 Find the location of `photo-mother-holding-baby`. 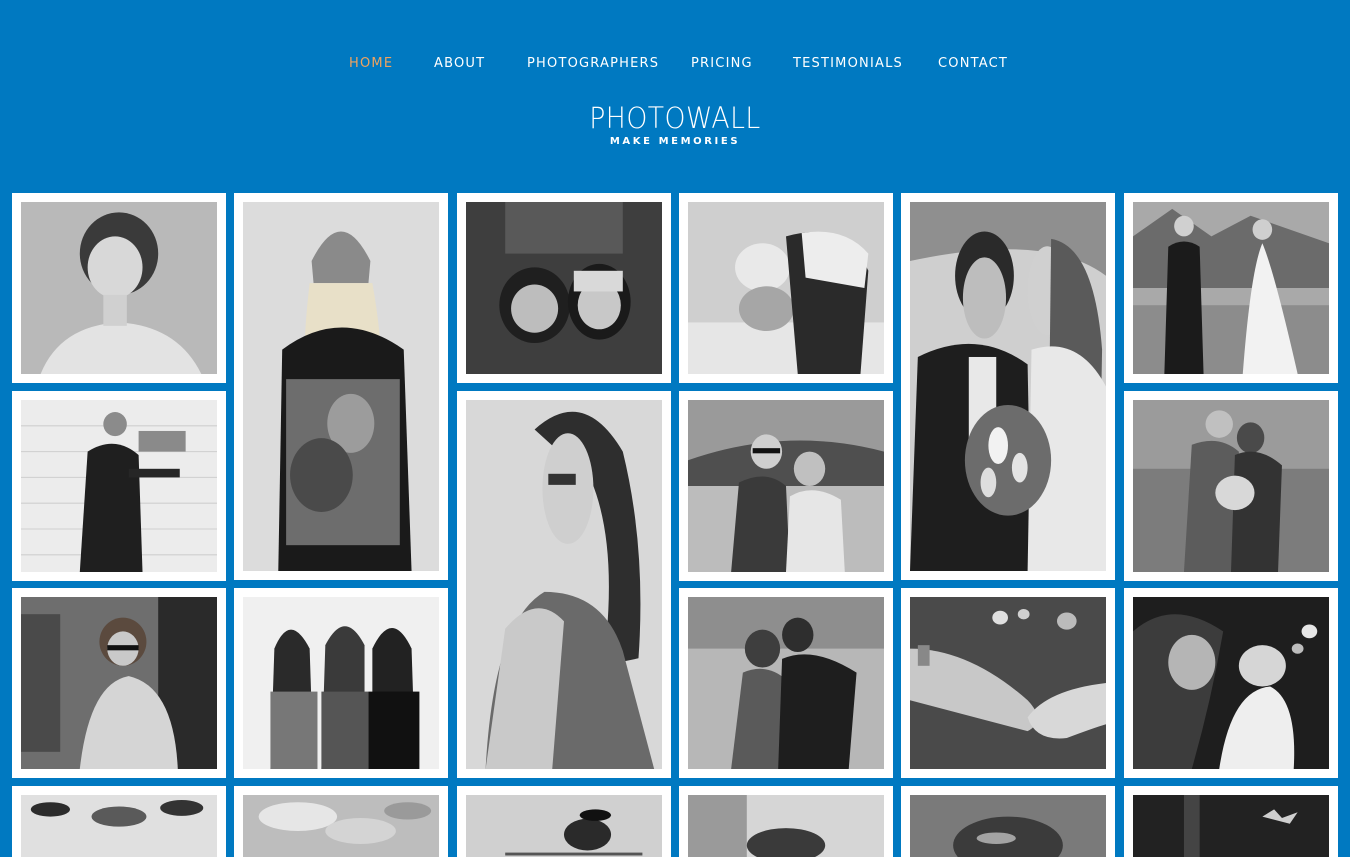

photo-mother-holding-baby is located at coordinates (1231, 683).